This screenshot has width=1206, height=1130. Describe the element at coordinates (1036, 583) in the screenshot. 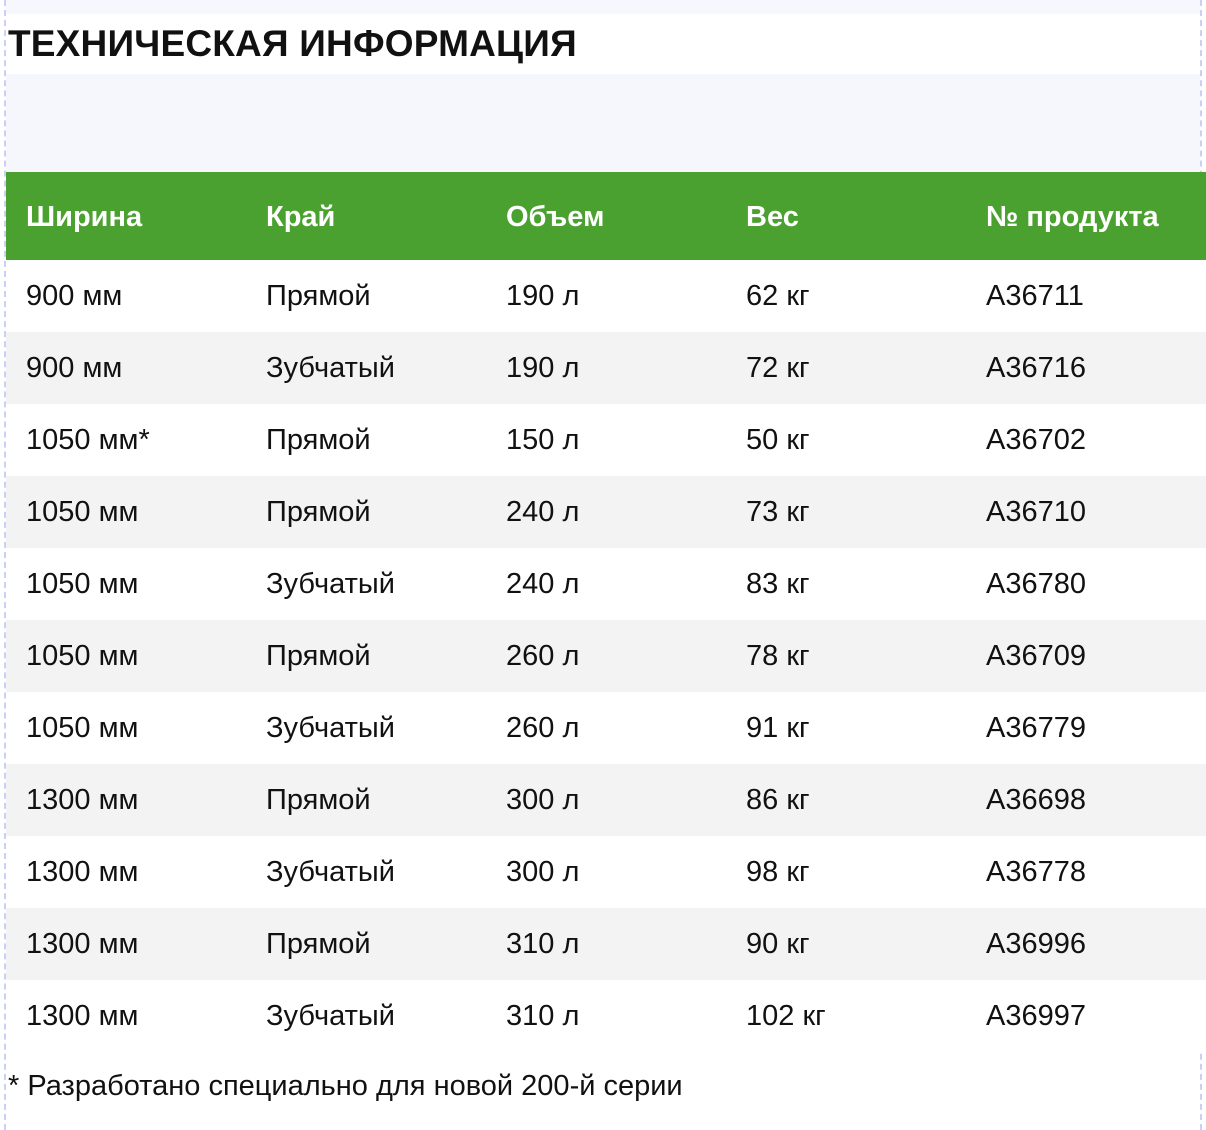

I see `cell-product-number: A36780` at that location.